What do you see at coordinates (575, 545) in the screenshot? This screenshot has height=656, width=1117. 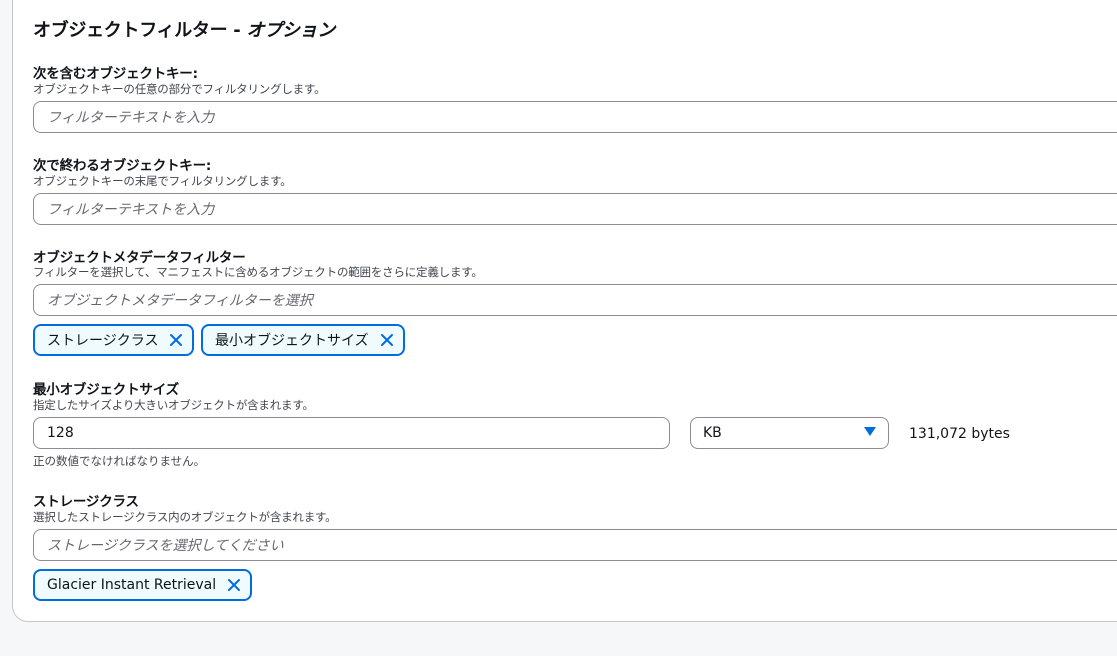 I see `storage-class-select: ストレージクラスを選択してください` at bounding box center [575, 545].